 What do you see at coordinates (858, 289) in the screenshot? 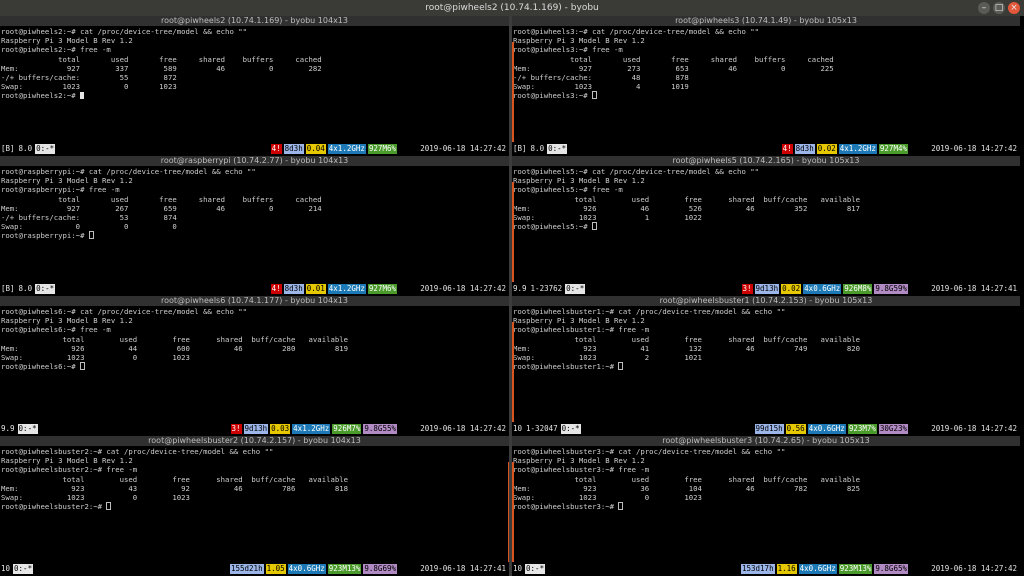
I see `memory-usage: 926M8%` at bounding box center [858, 289].